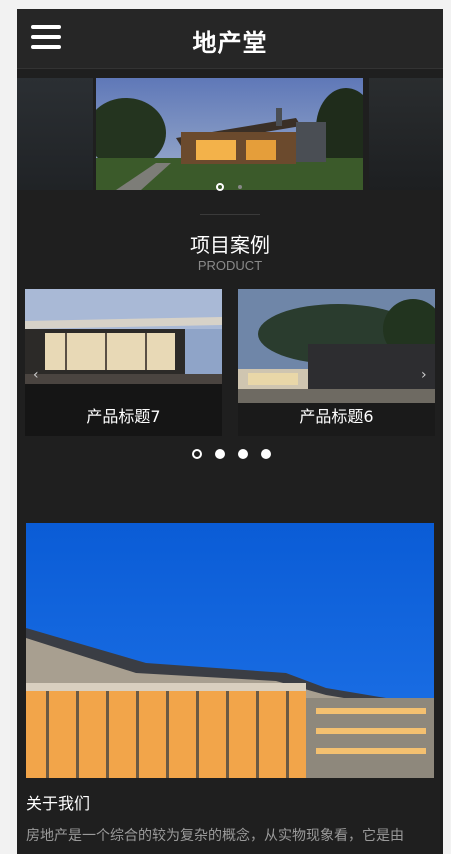 This screenshot has width=451, height=854. I want to click on carousel-next-icon: ›, so click(424, 375).